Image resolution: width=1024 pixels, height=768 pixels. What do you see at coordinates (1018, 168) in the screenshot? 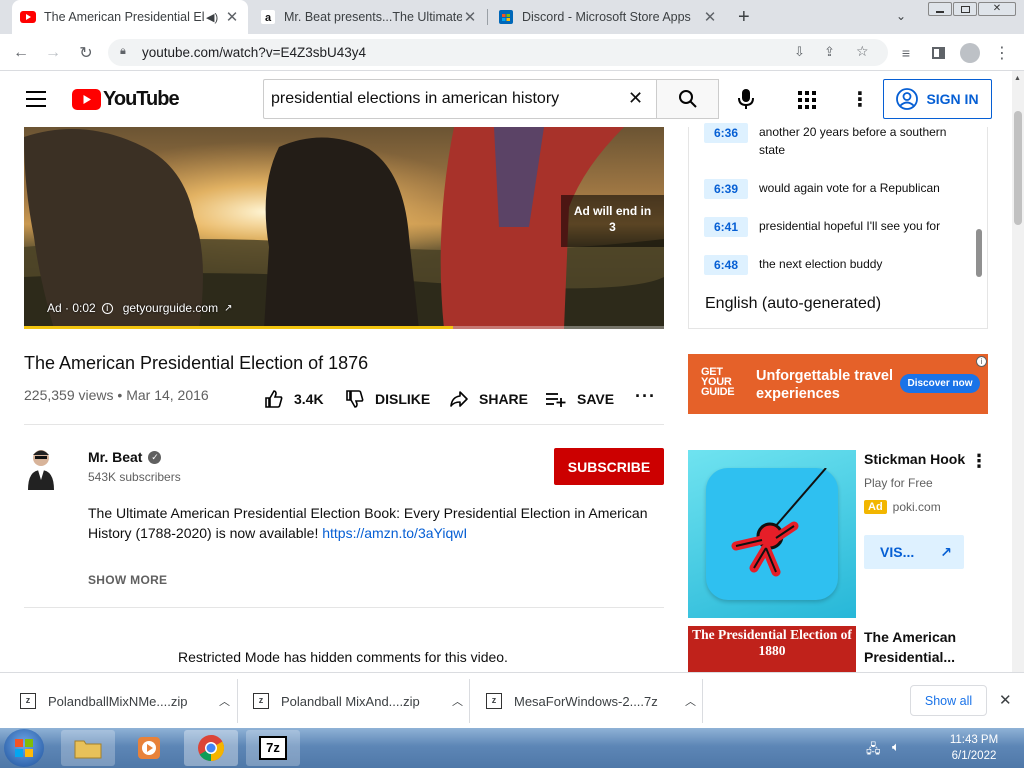
I see `page-scrollbar-thumb` at bounding box center [1018, 168].